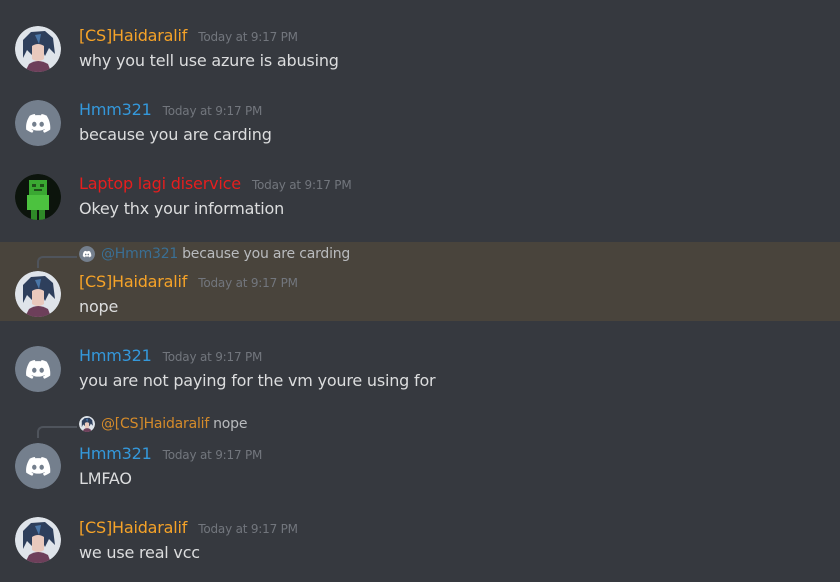 The width and height of the screenshot is (840, 582). I want to click on reply-preview: @[CS]Haidaralif nope, so click(163, 424).